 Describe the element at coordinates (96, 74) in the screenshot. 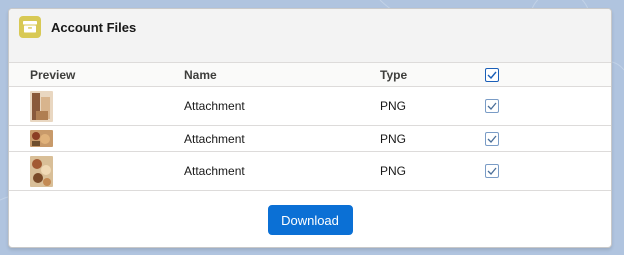

I see `column-header-preview: Preview` at that location.